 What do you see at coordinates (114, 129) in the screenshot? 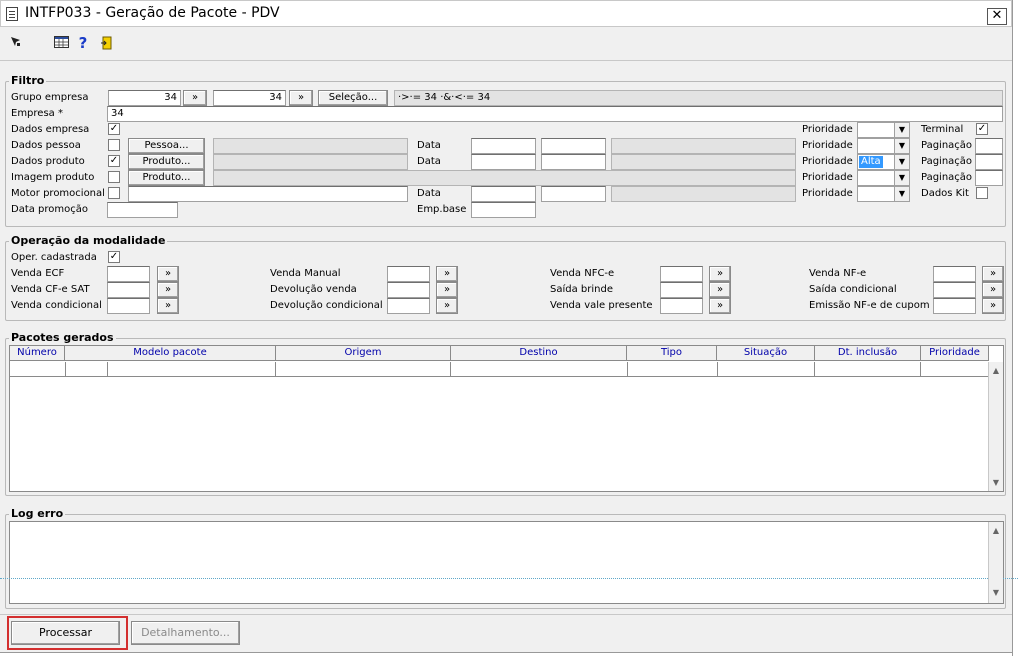
I see `dados-empresa-checkbox: ✓` at bounding box center [114, 129].